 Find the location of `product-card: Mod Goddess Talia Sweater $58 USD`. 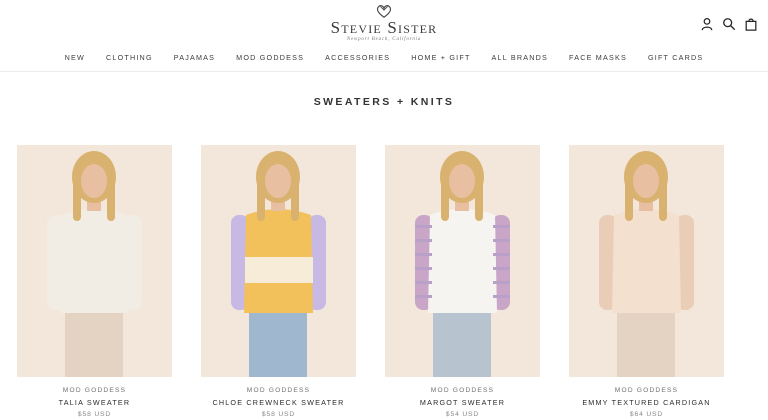

product-card: Mod Goddess Talia Sweater $58 USD is located at coordinates (94, 281).